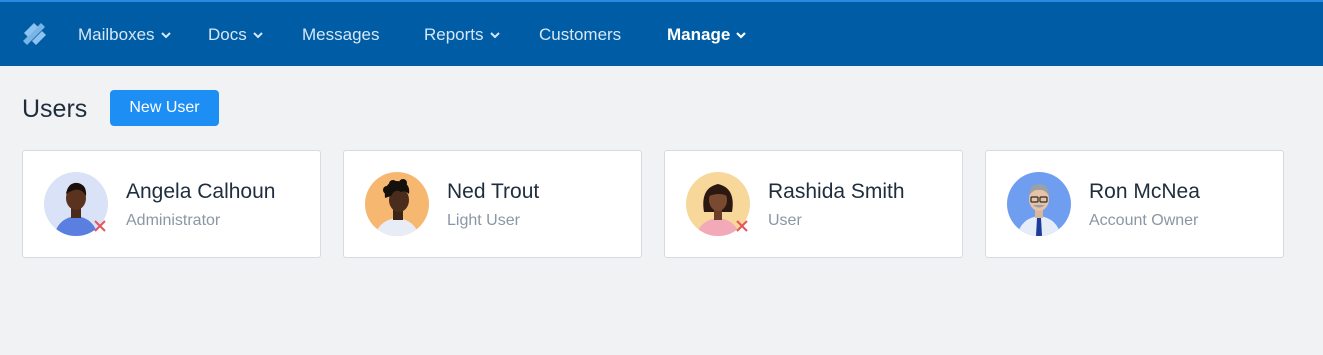 Image resolution: width=1323 pixels, height=355 pixels. What do you see at coordinates (1144, 220) in the screenshot?
I see `user-role: Account Owner` at bounding box center [1144, 220].